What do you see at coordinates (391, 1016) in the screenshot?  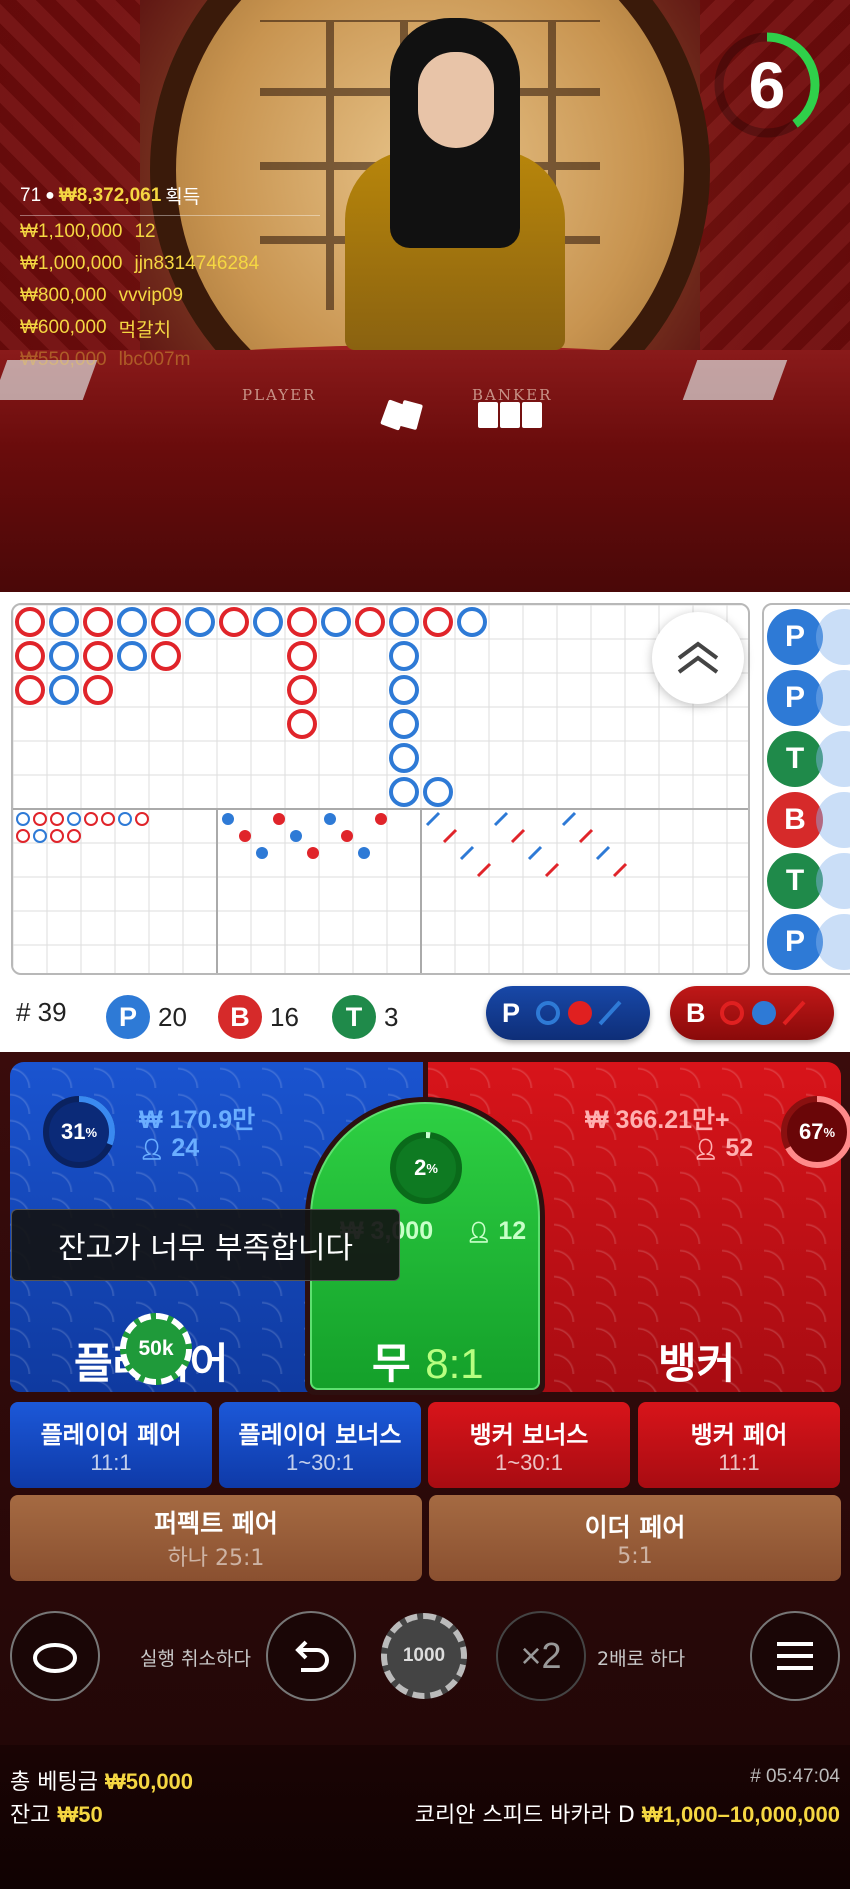 I see `tie-count: 3` at bounding box center [391, 1016].